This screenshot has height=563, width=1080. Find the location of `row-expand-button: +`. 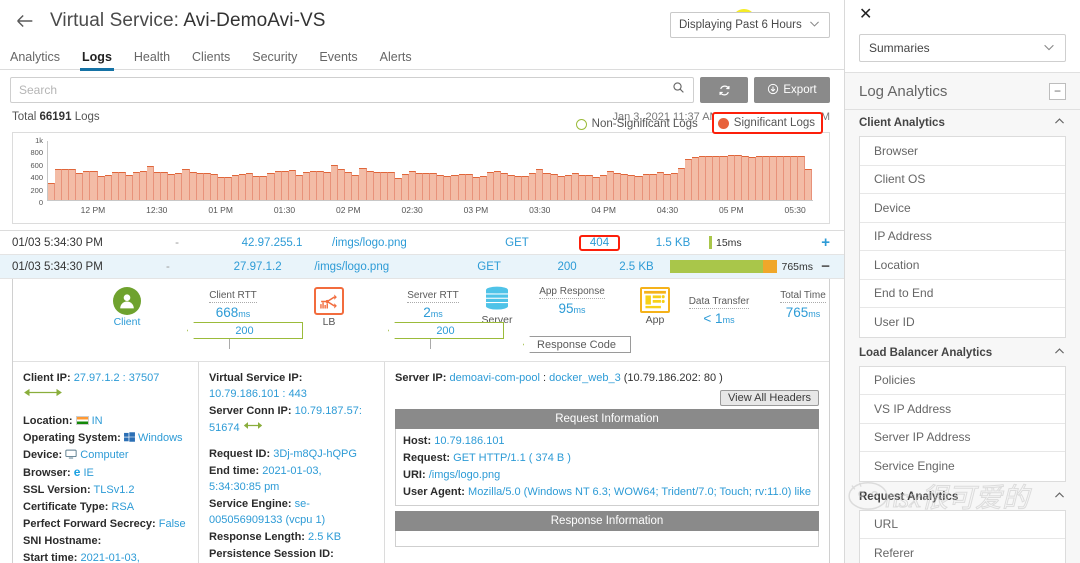

row-expand-button: + is located at coordinates (821, 242).